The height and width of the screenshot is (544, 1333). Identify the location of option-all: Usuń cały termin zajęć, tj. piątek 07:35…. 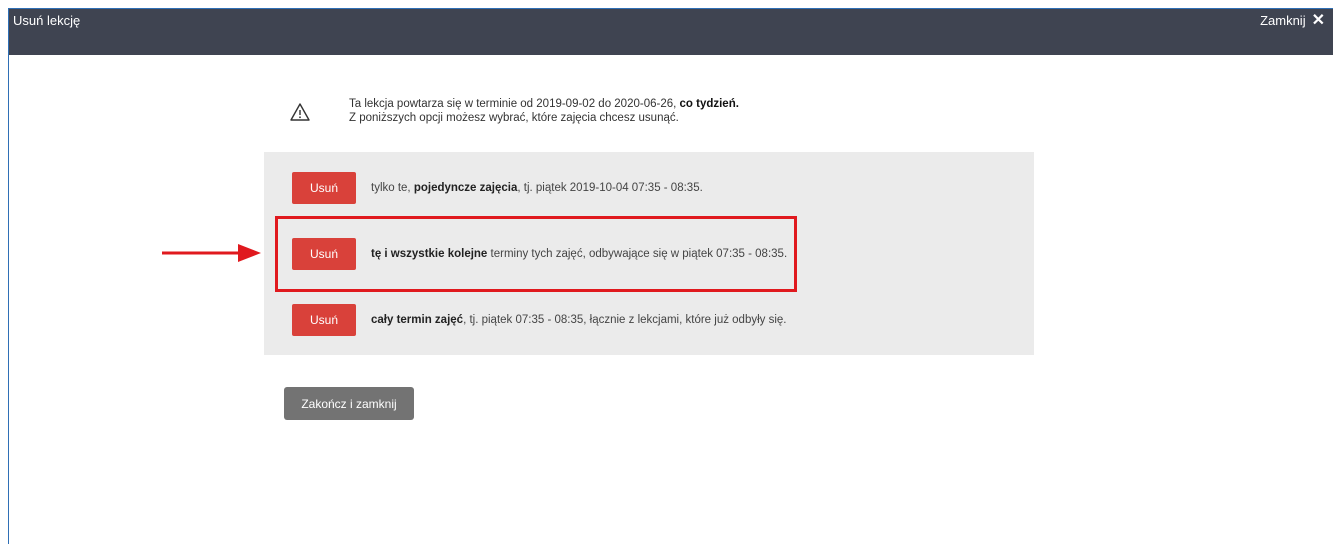
(539, 320).